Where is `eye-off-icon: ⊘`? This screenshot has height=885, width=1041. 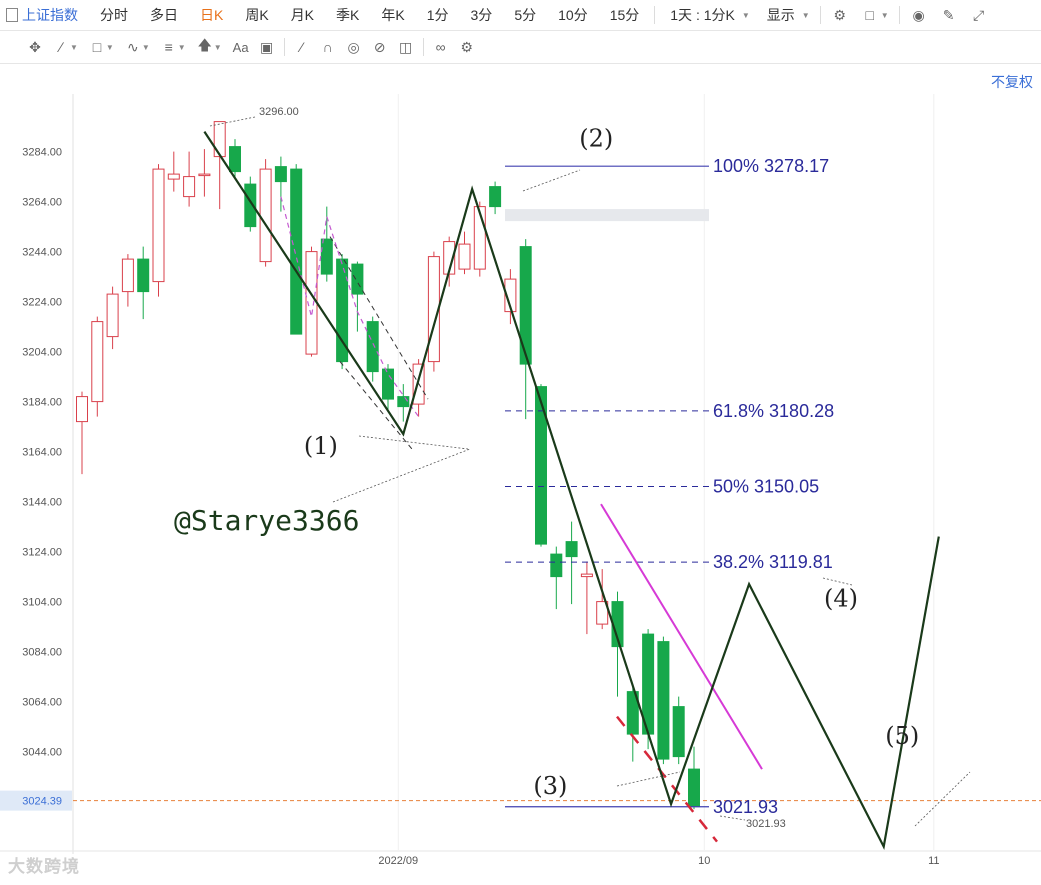
eye-off-icon: ⊘ is located at coordinates (380, 47).